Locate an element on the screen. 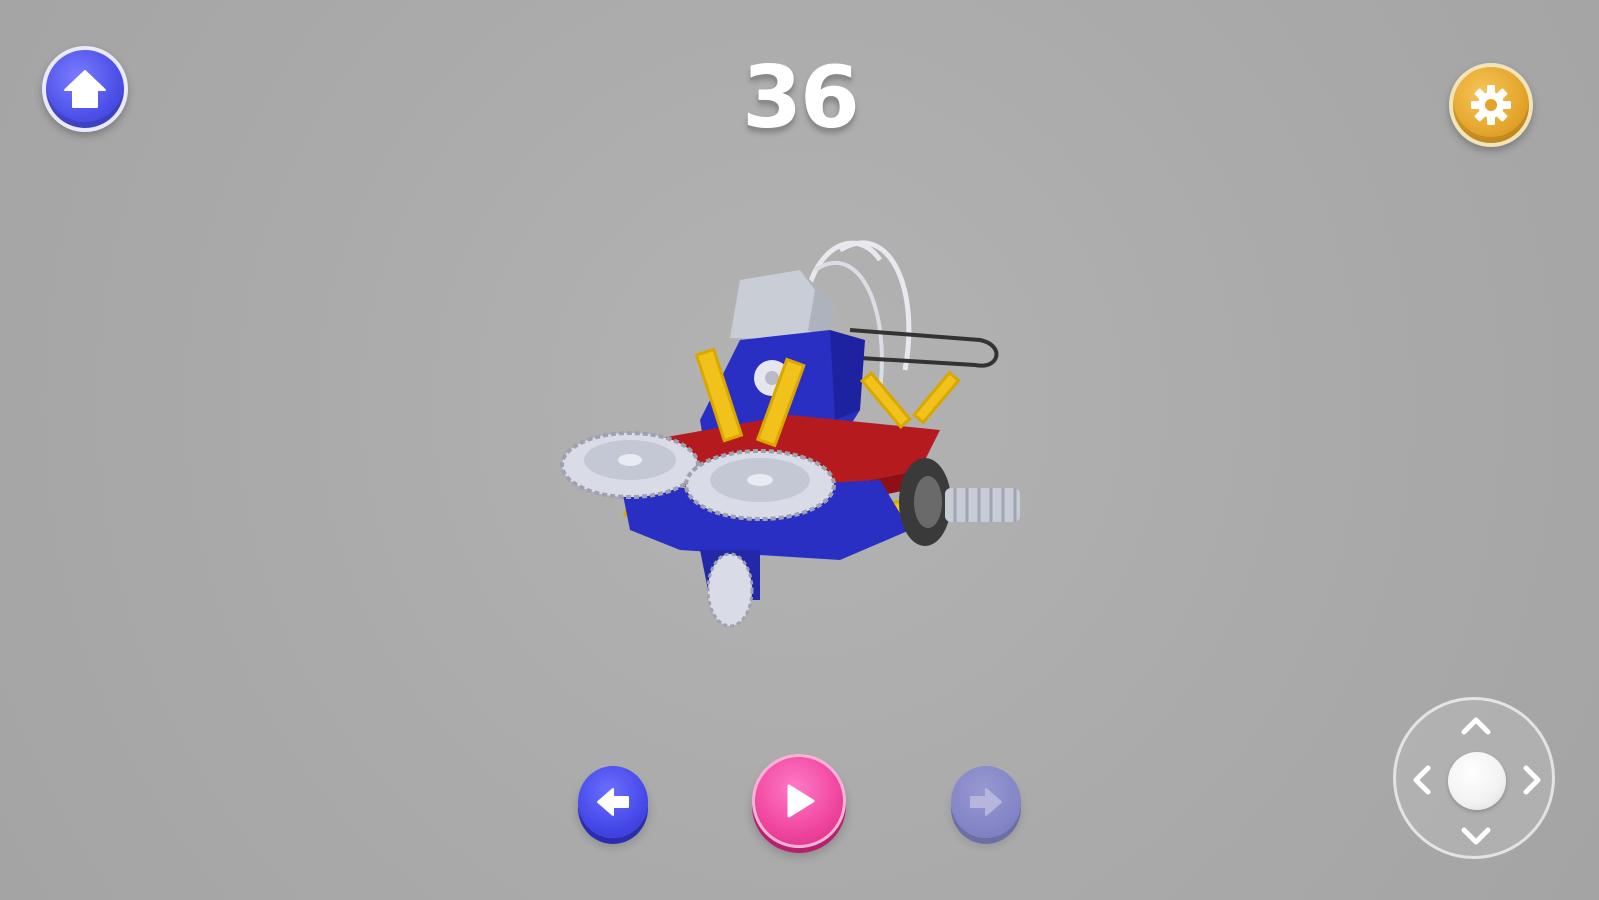 The image size is (1599, 900). previous-step-button is located at coordinates (613, 802).